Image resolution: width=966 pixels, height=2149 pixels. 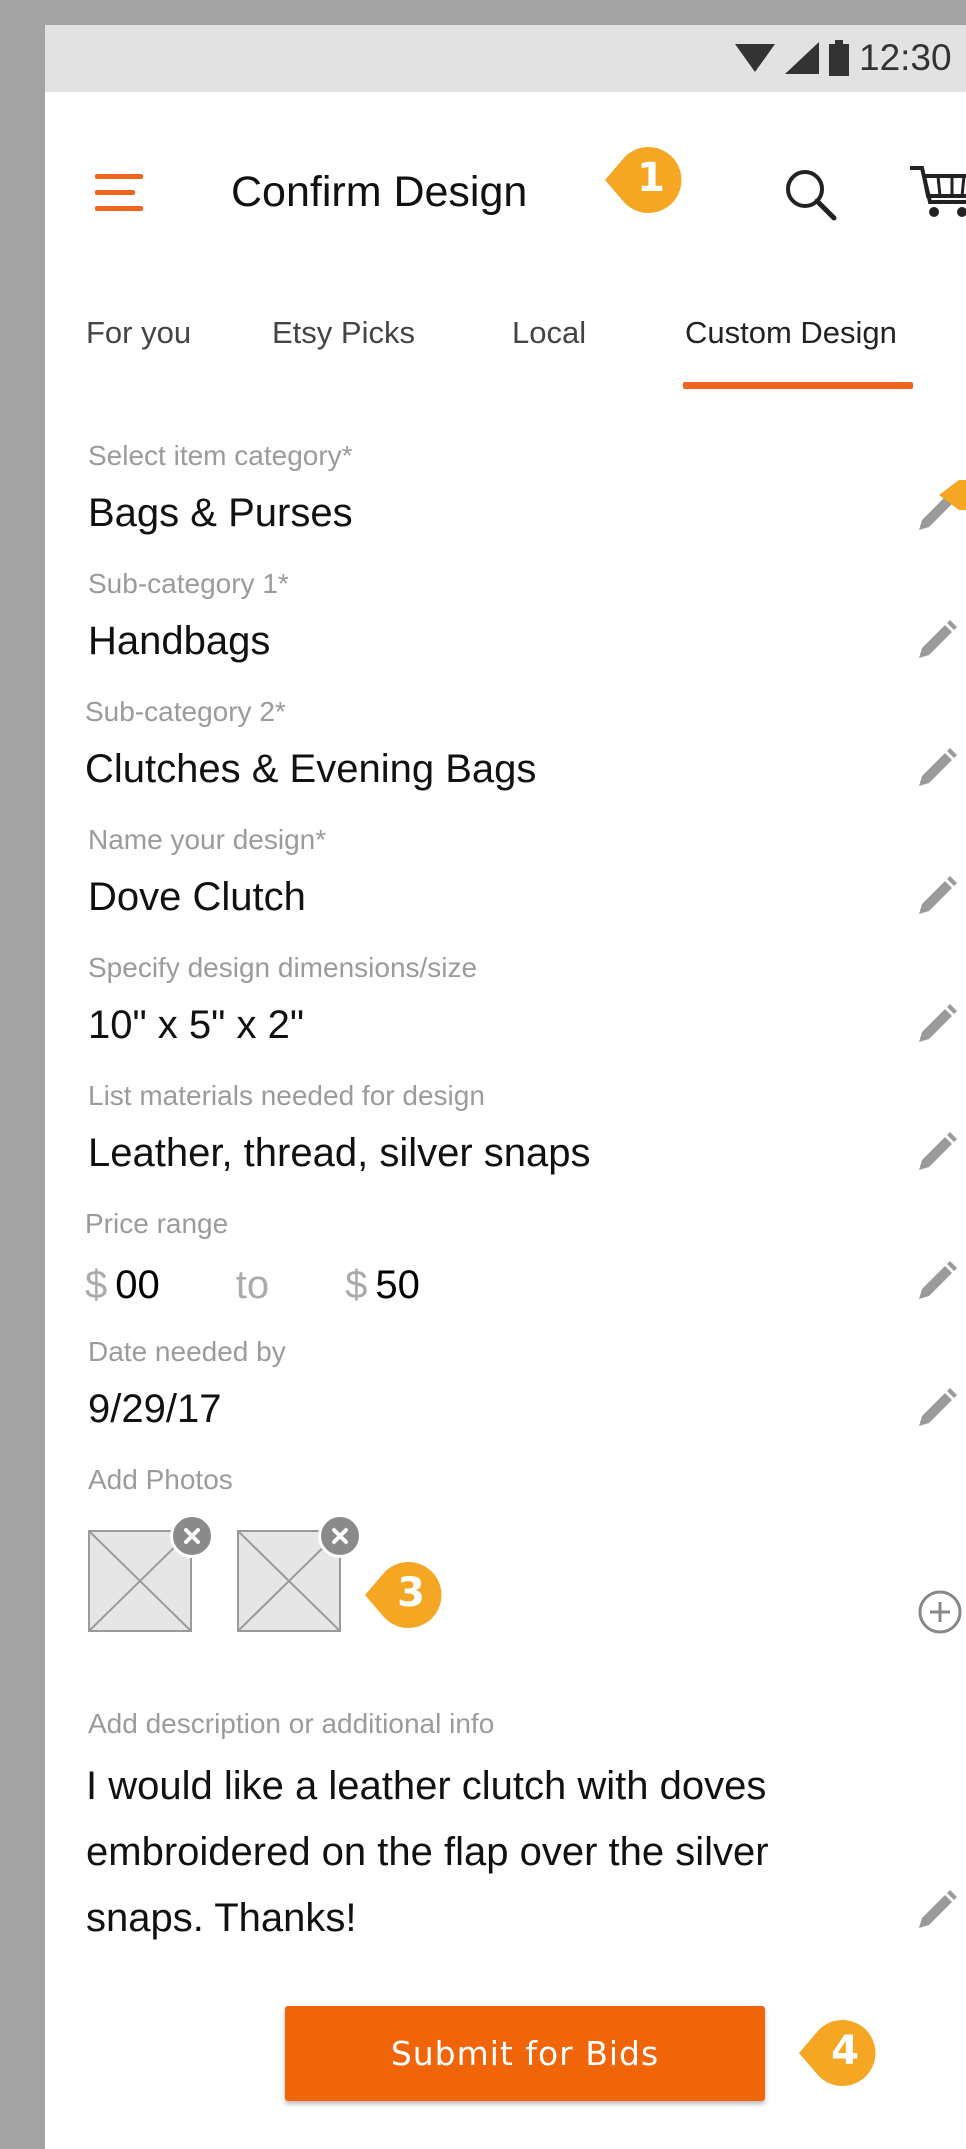 I want to click on edit-sub-category-2-icon, so click(x=936, y=769).